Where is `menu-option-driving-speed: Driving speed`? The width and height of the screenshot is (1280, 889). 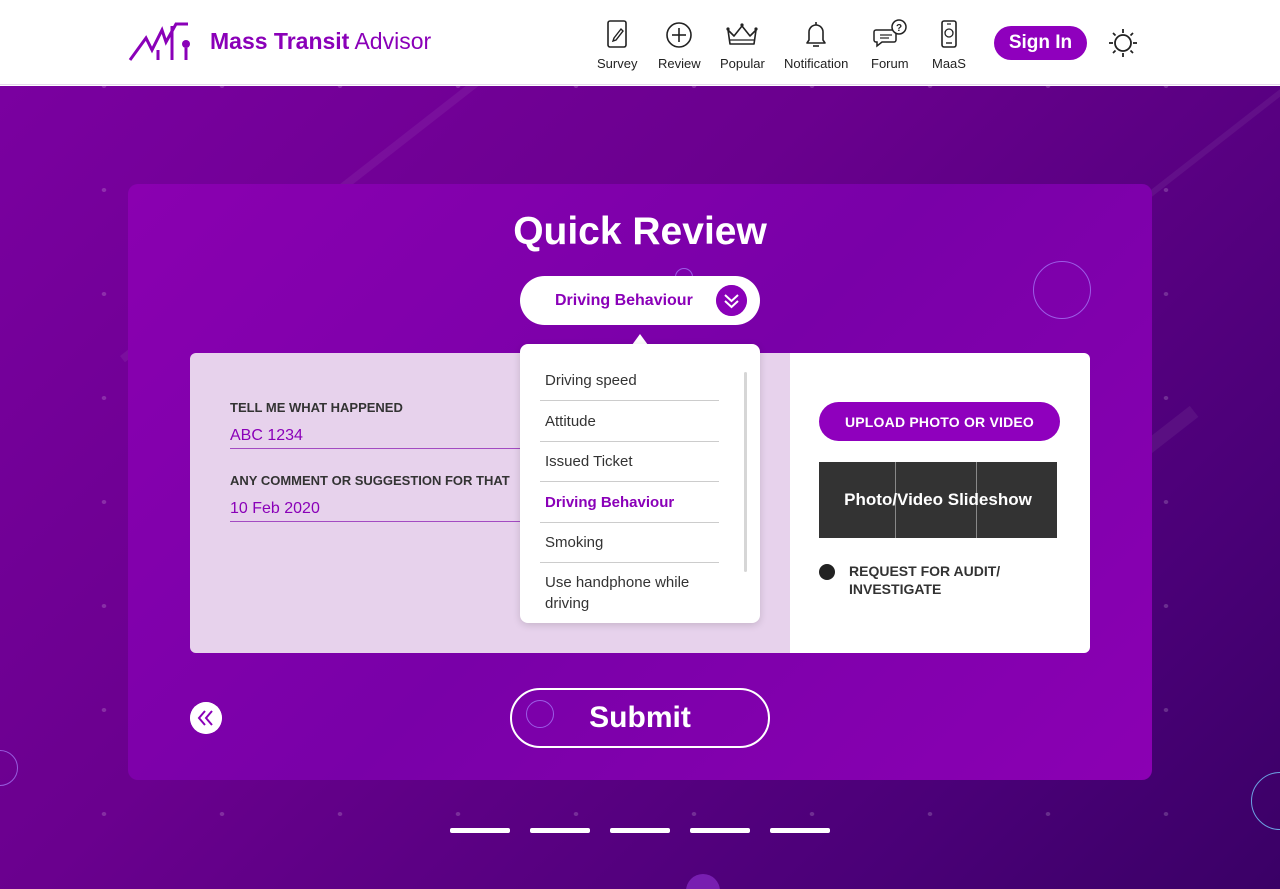 menu-option-driving-speed: Driving speed is located at coordinates (629, 385).